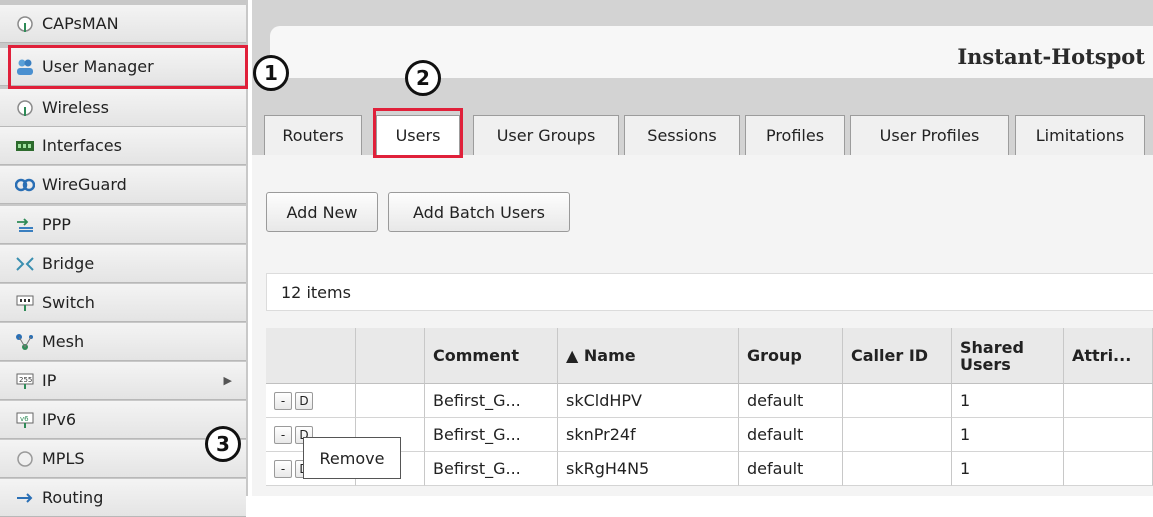  I want to click on tab-user-profiles: User Profiles, so click(929, 135).